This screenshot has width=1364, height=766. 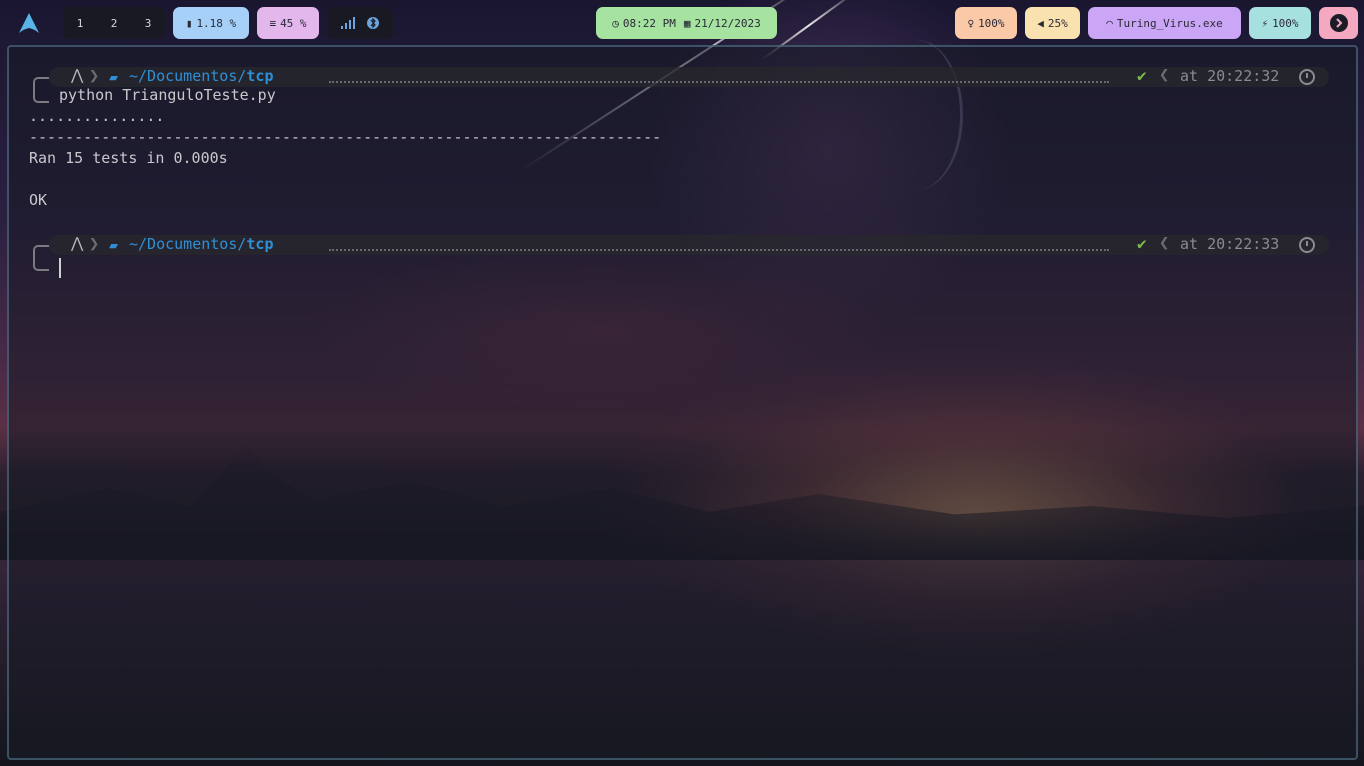 What do you see at coordinates (1230, 76) in the screenshot?
I see `prompt-time: at 20:22:32` at bounding box center [1230, 76].